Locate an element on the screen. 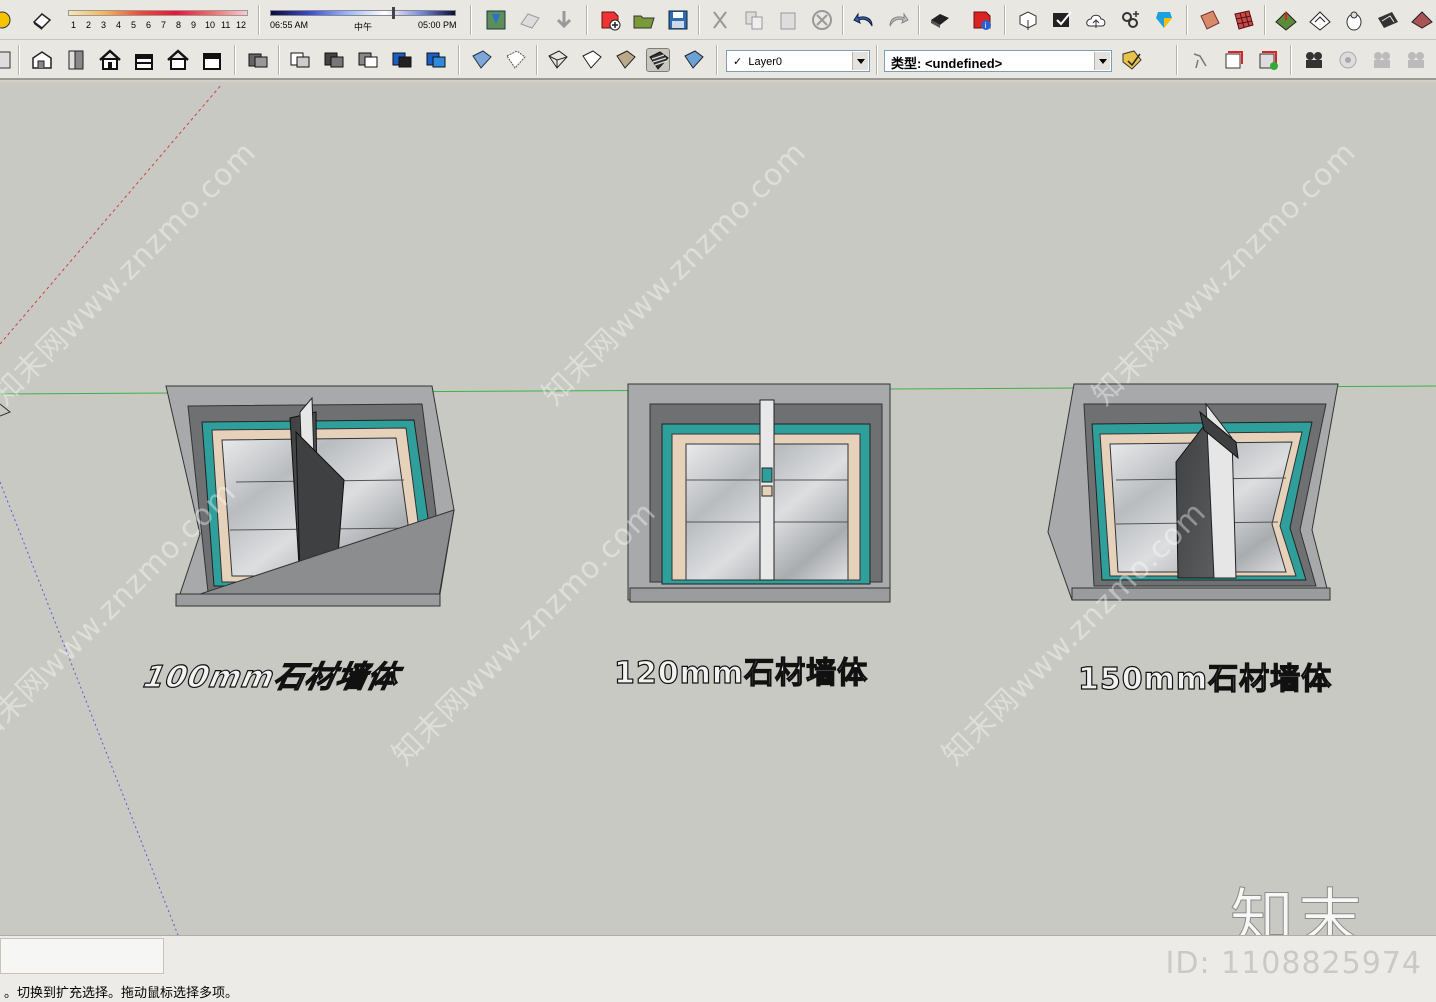 The image size is (1436, 1002). monochrome-style-icon is located at coordinates (694, 60).